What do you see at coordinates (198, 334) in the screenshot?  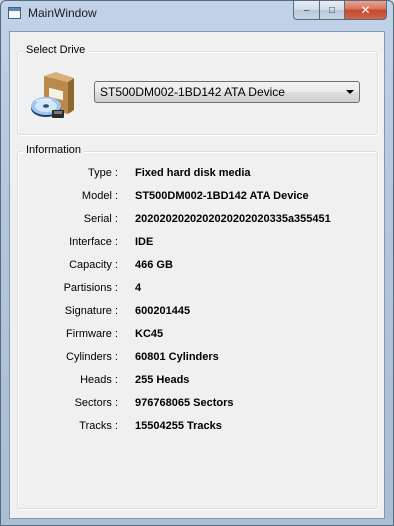 I see `info-row-firmware: Firmware : KC45` at bounding box center [198, 334].